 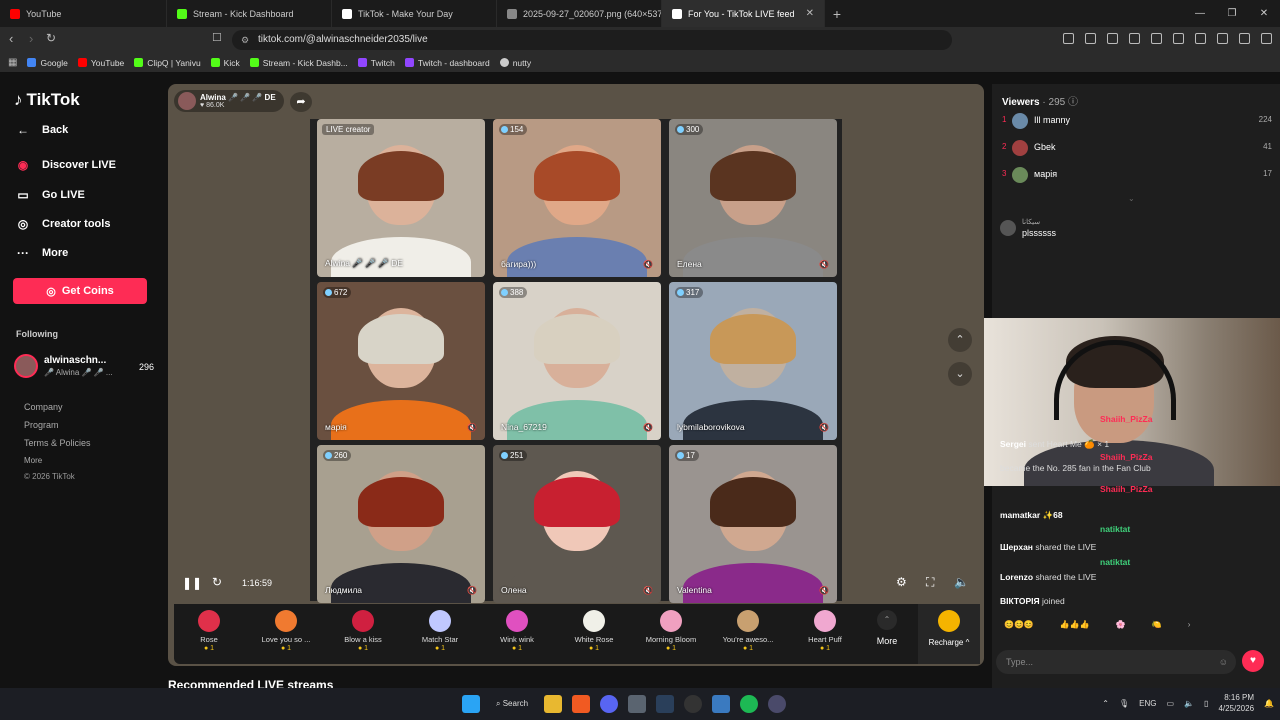 I want to click on back-arrow-icon: ‹, so click(x=11, y=38).